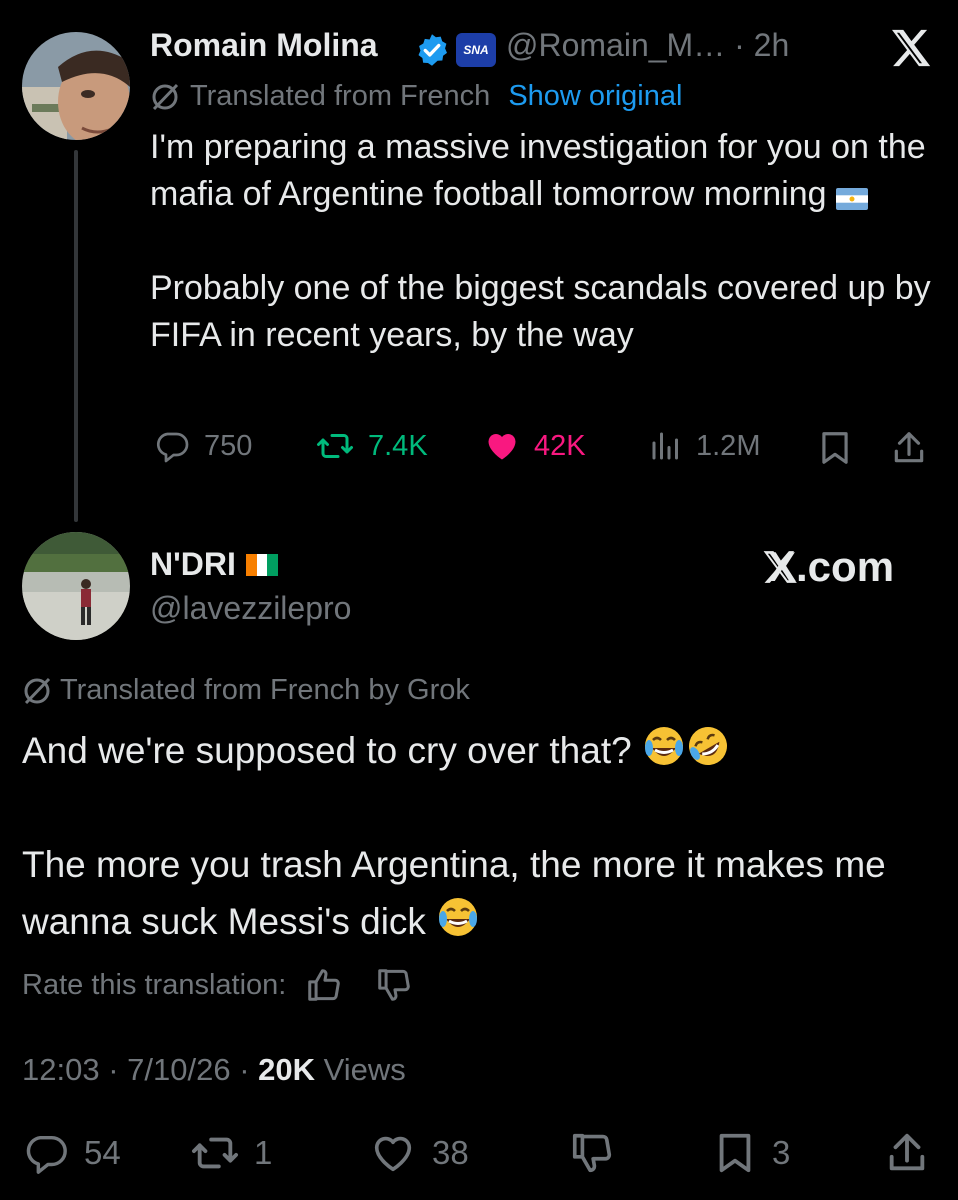  I want to click on reply-reply-button: 54, so click(71, 1153).